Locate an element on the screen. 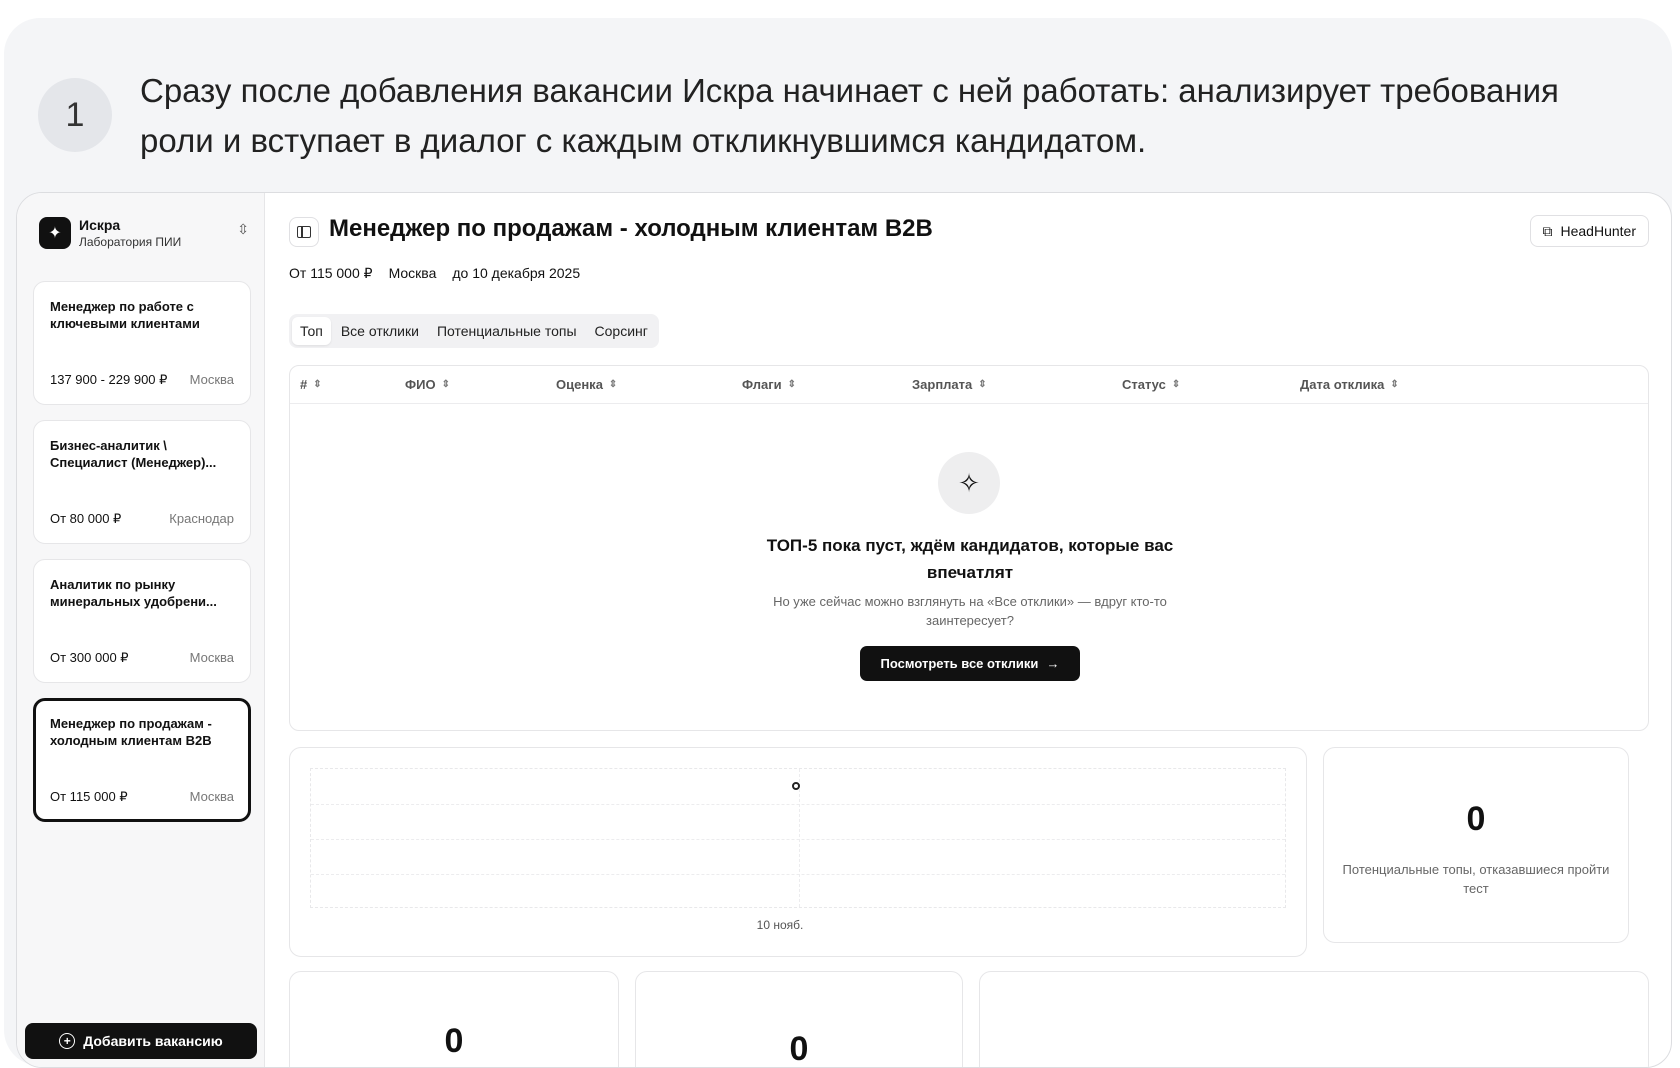  workspace-subtitle: Лаборатория ПИИ is located at coordinates (130, 242).